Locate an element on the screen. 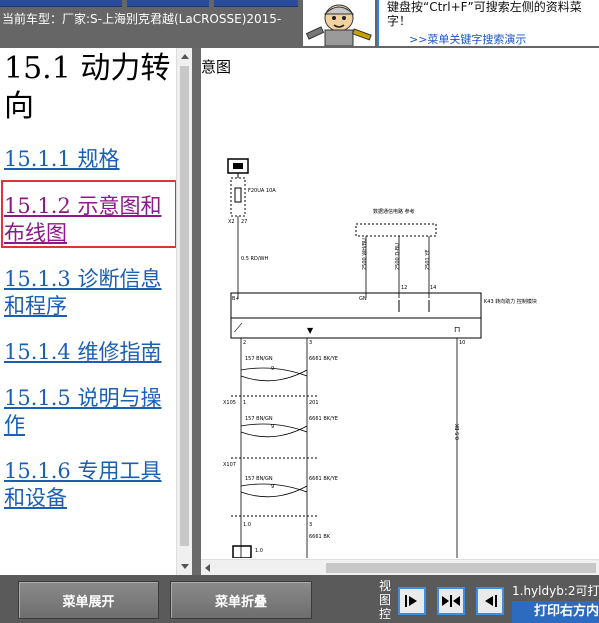 This screenshot has width=599, height=623. wire-a1-label: 157 BN/GN is located at coordinates (259, 359).